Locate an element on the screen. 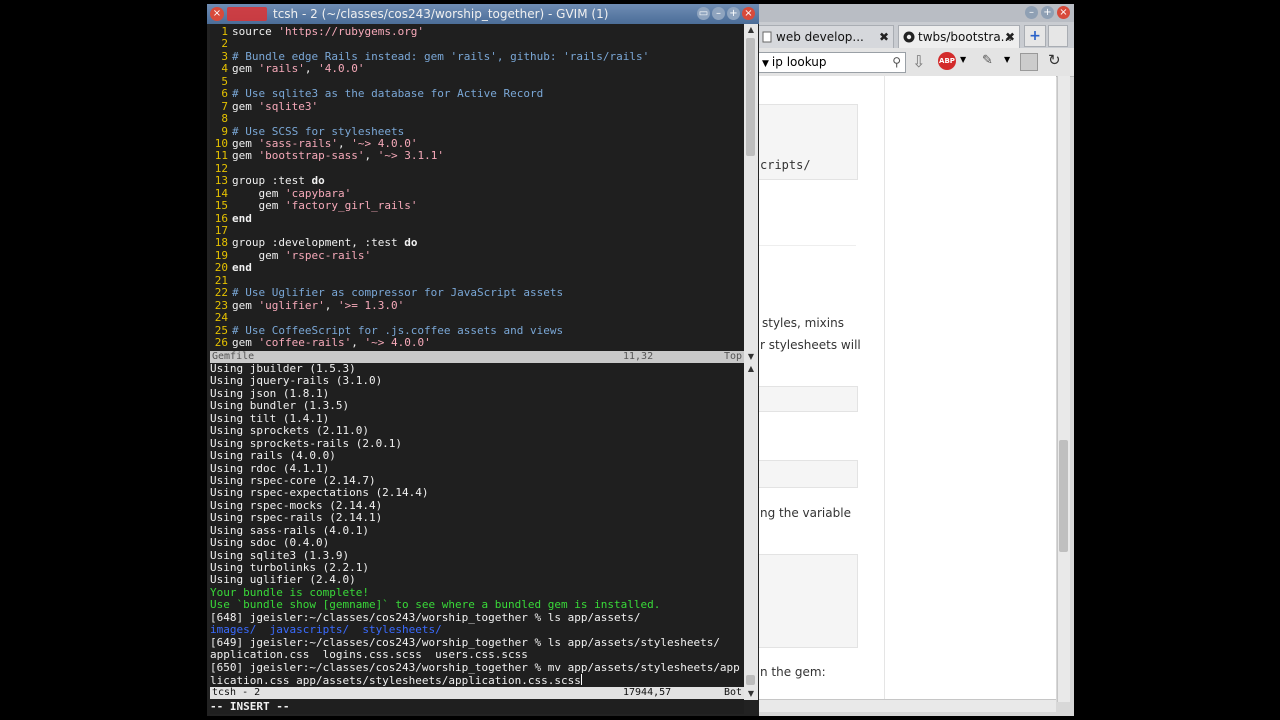  code-token: 'capybara' is located at coordinates (318, 193).